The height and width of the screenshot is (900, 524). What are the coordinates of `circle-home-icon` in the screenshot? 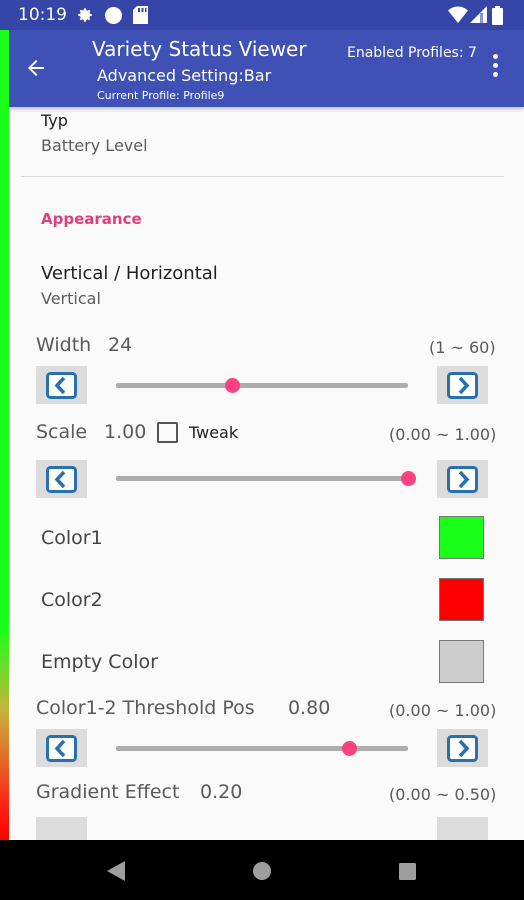 It's located at (262, 871).